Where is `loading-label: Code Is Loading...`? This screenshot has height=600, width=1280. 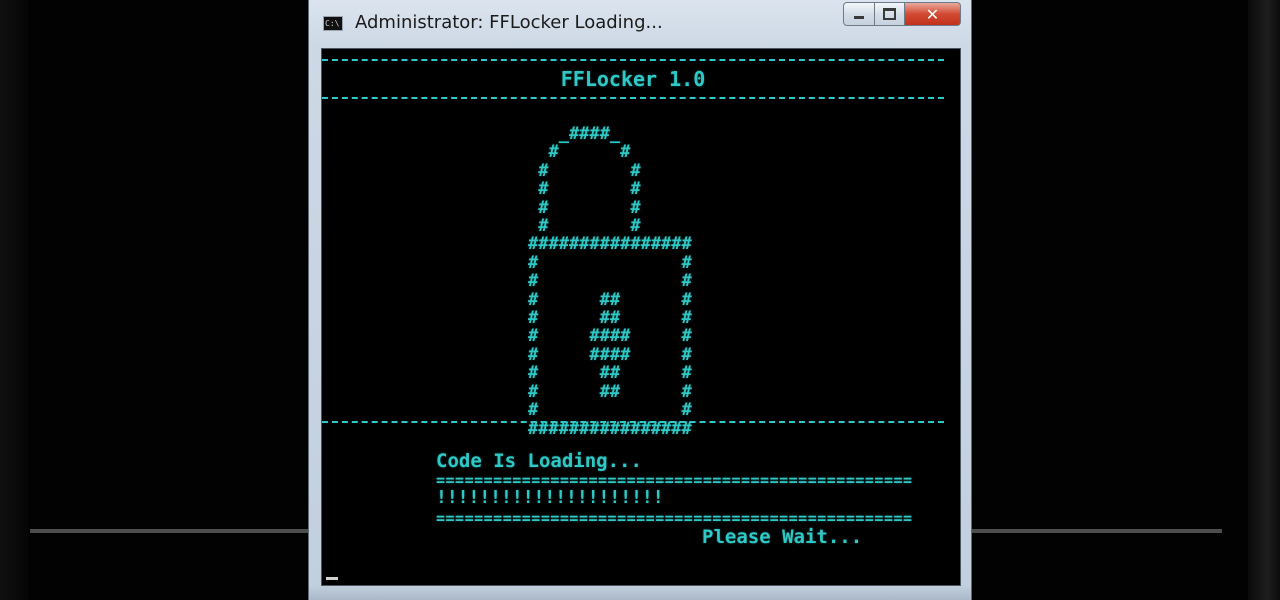
loading-label: Code Is Loading... is located at coordinates (539, 461).